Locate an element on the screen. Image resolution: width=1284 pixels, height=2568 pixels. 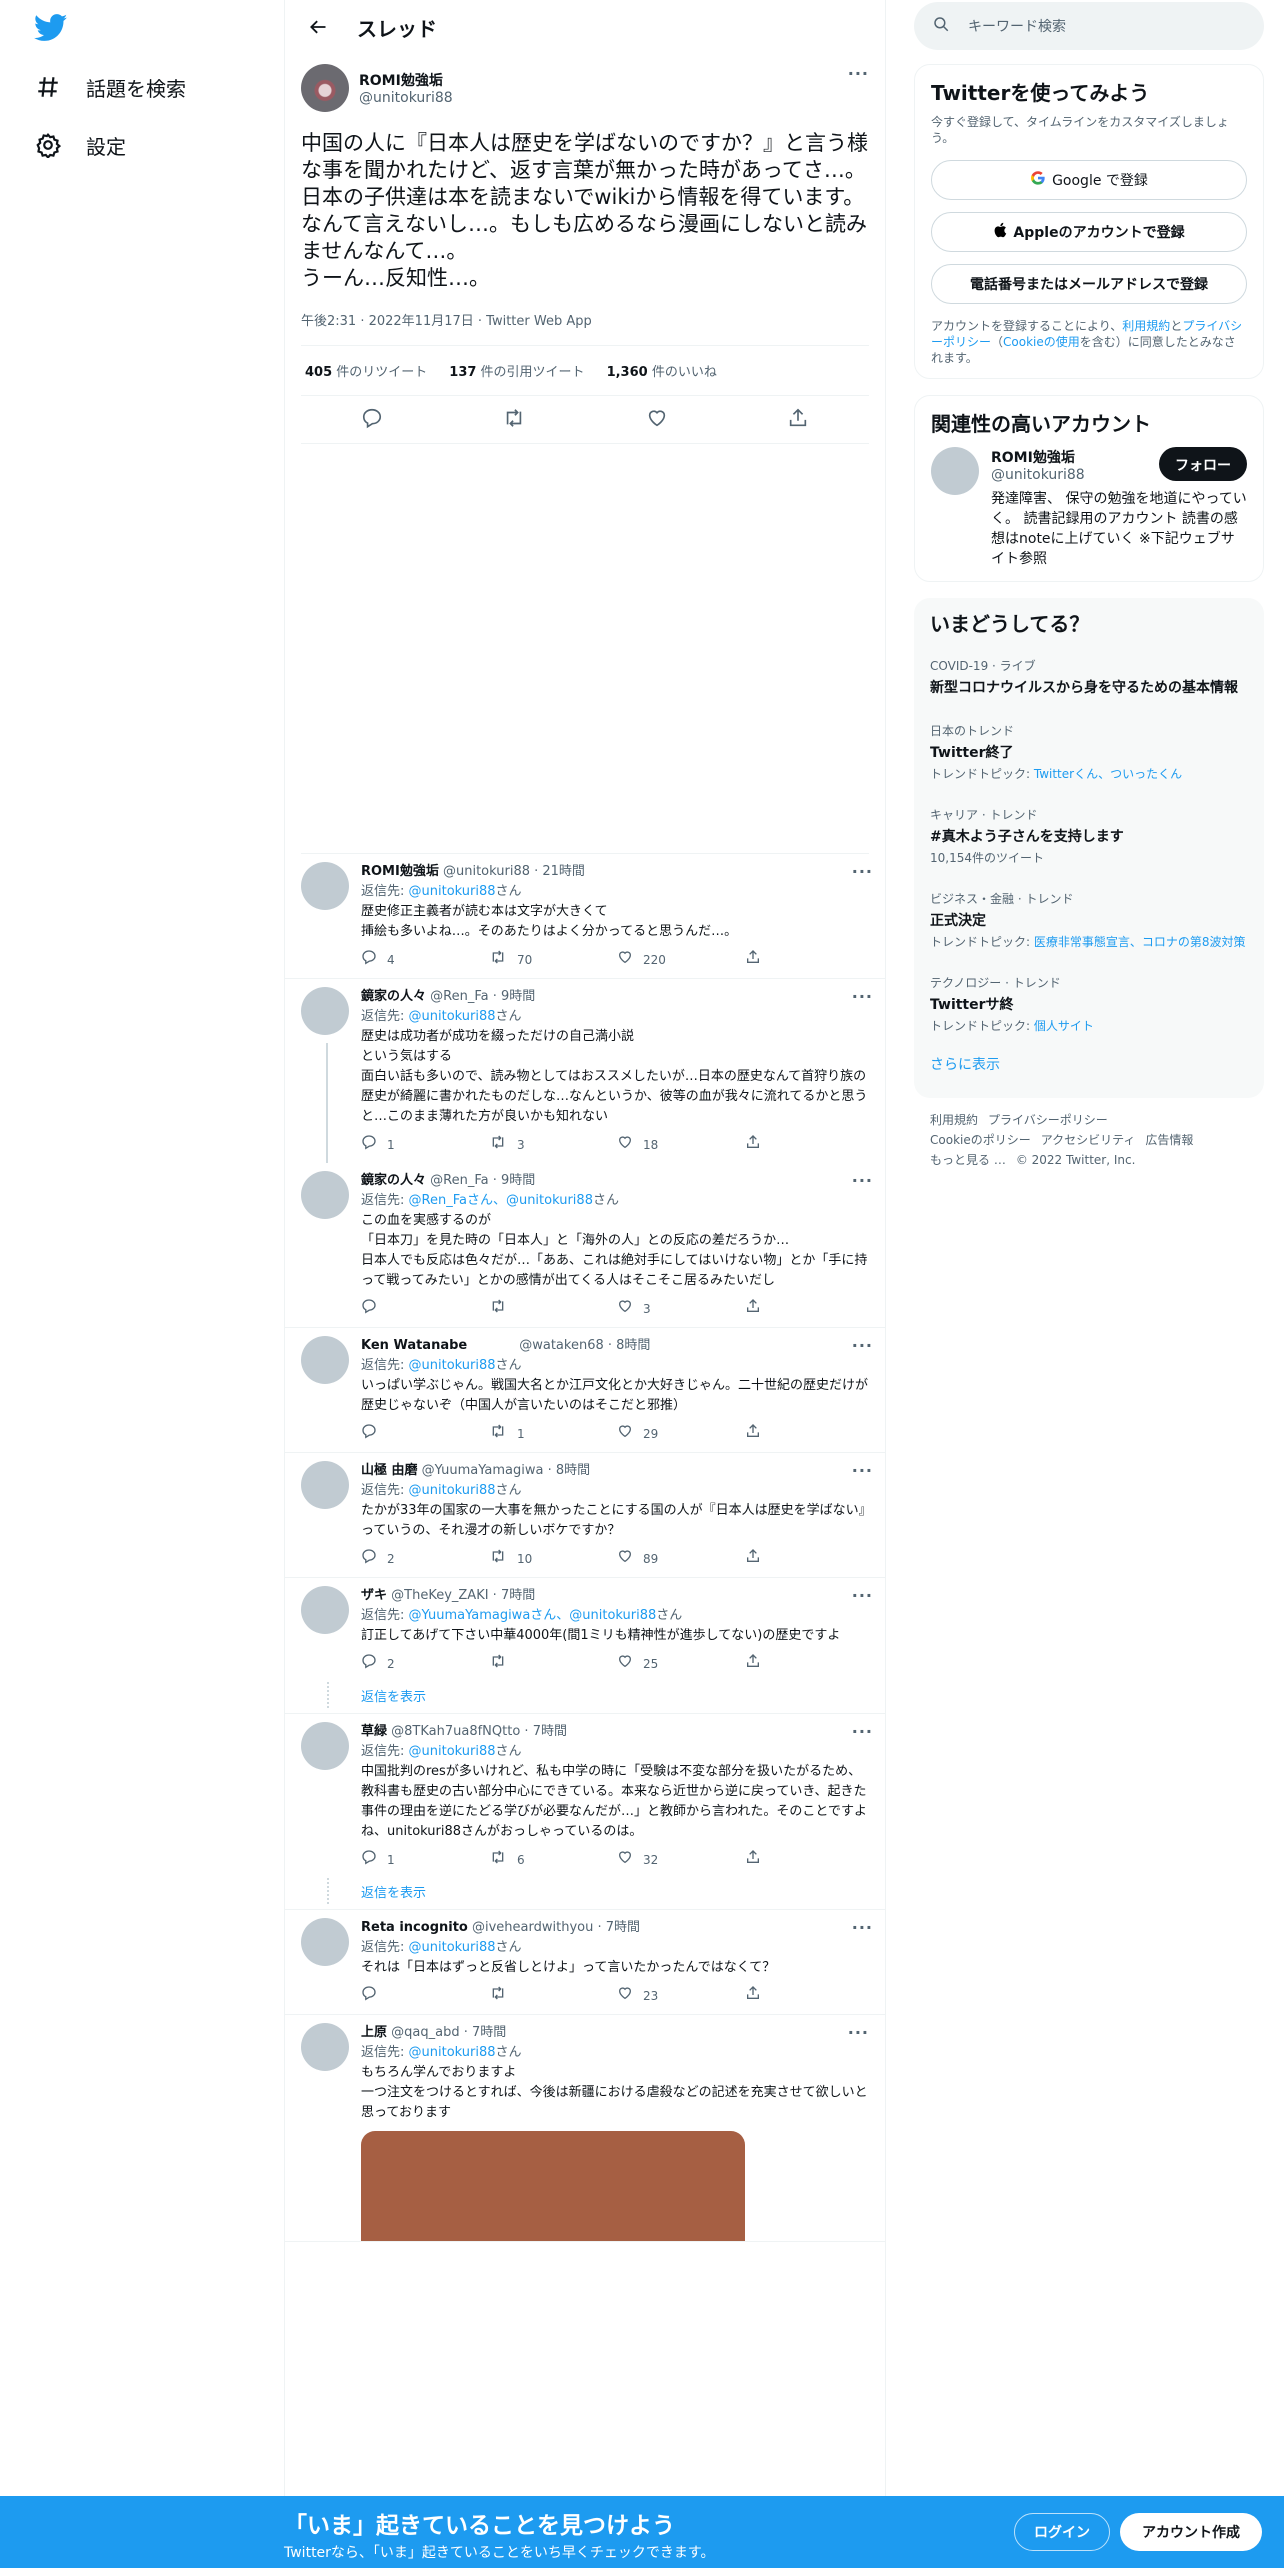
like-button: 29 is located at coordinates (681, 1434).